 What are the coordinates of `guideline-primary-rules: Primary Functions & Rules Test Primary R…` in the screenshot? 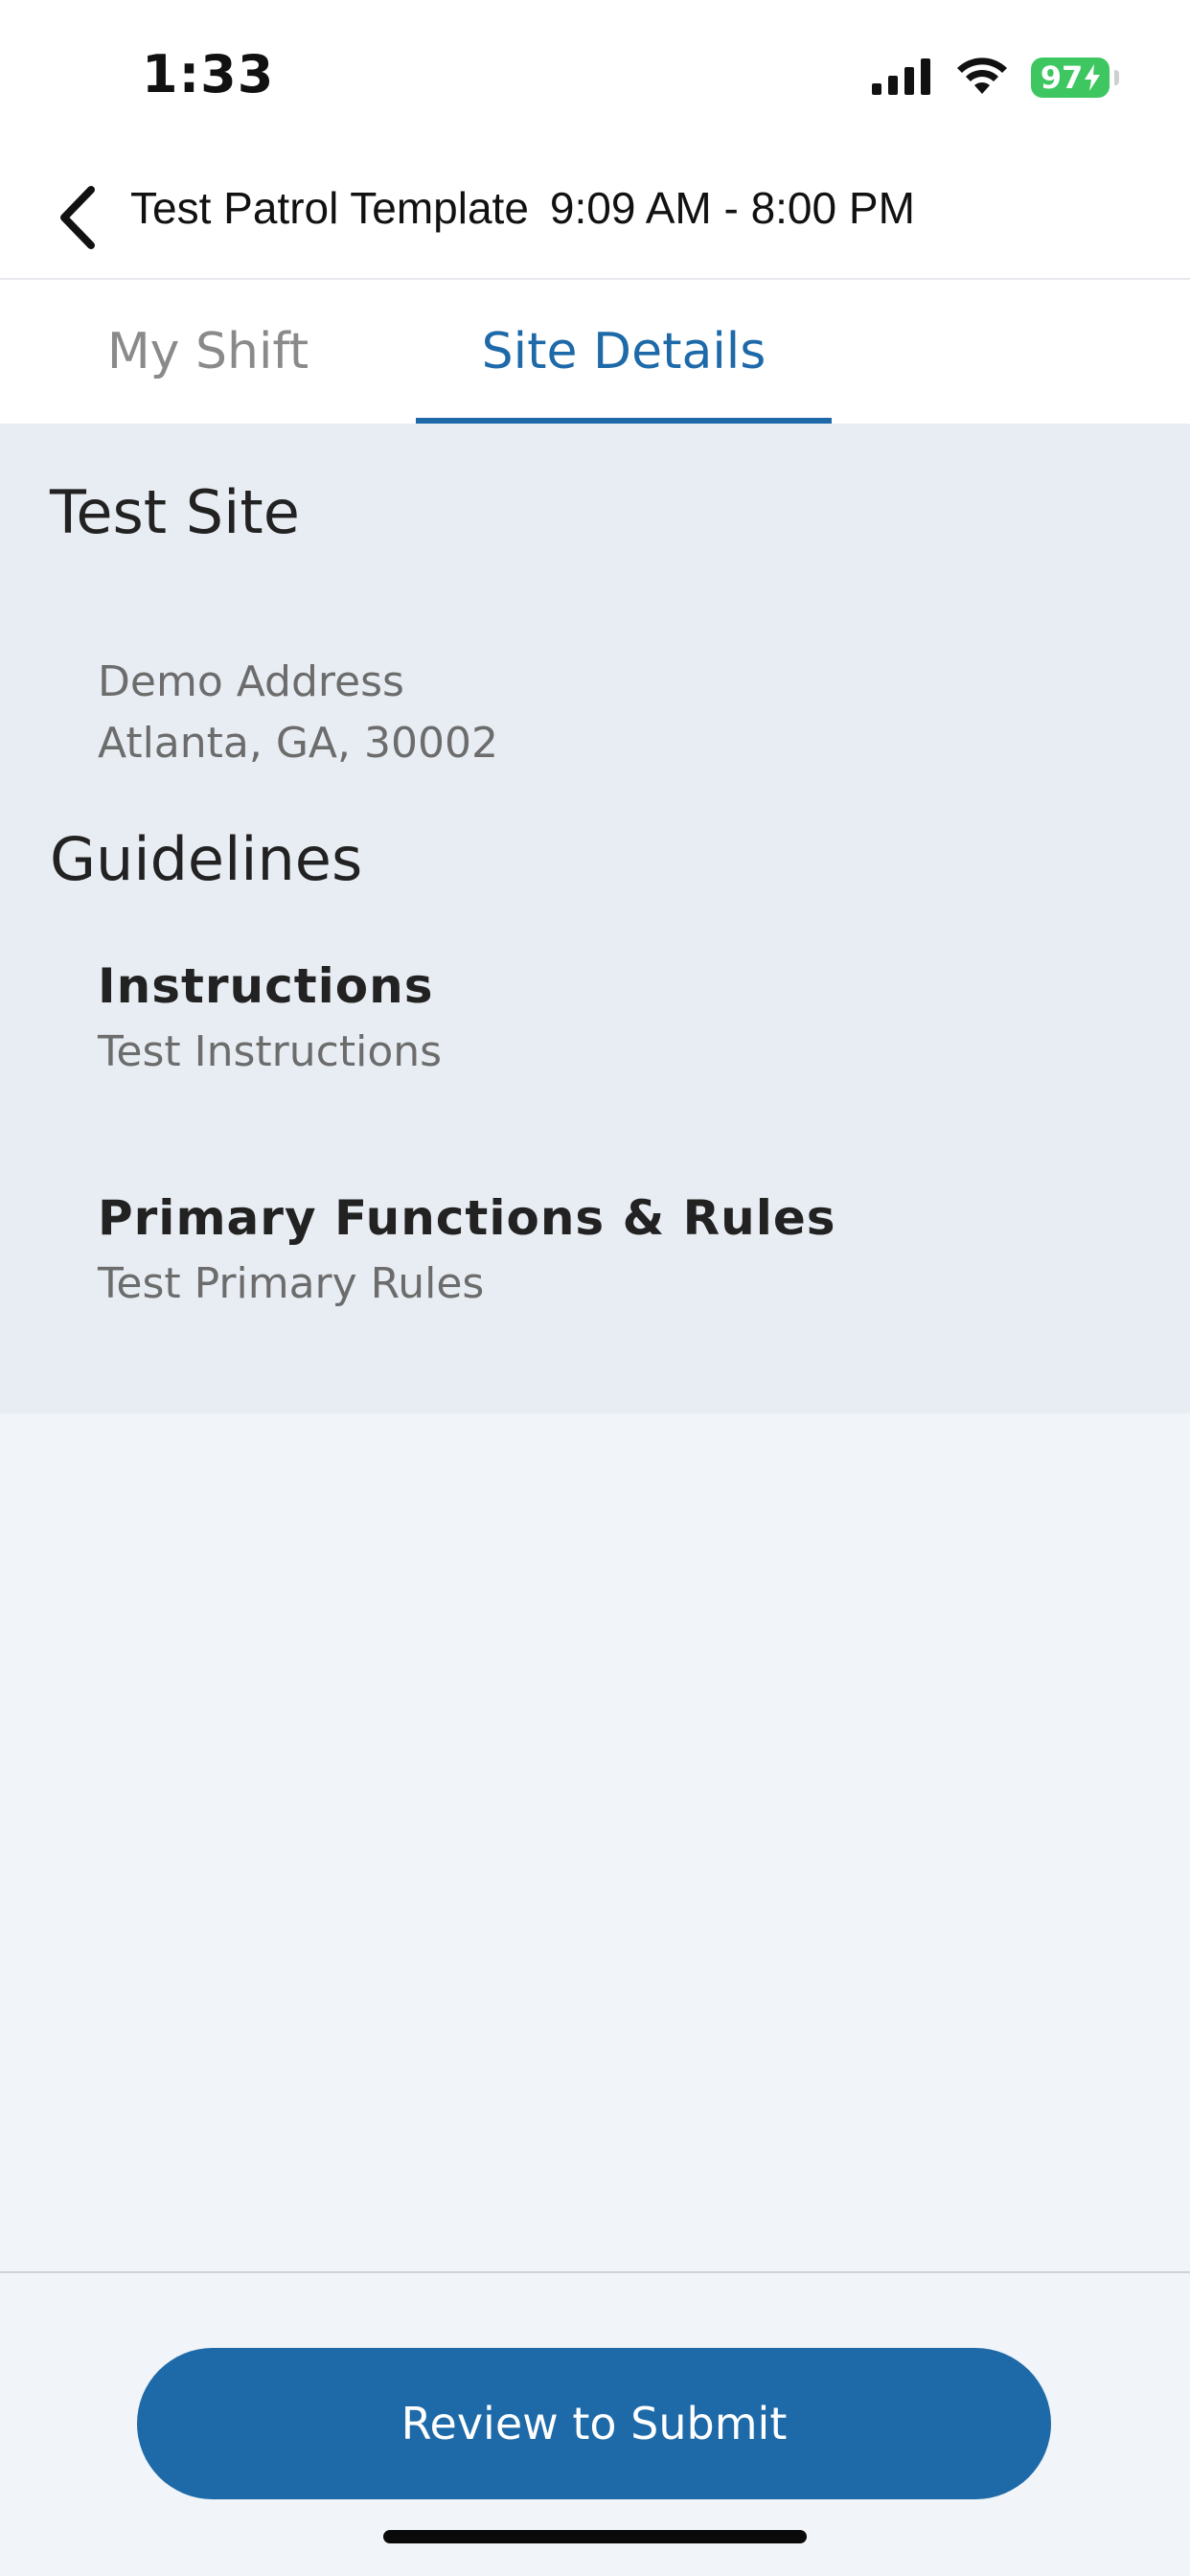 It's located at (467, 1249).